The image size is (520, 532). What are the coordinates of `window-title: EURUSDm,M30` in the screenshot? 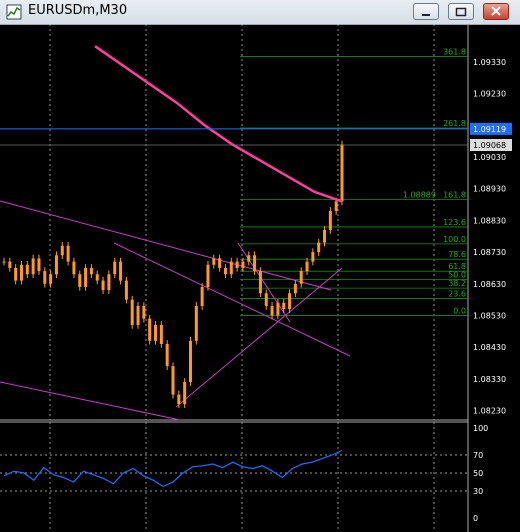 It's located at (78, 10).